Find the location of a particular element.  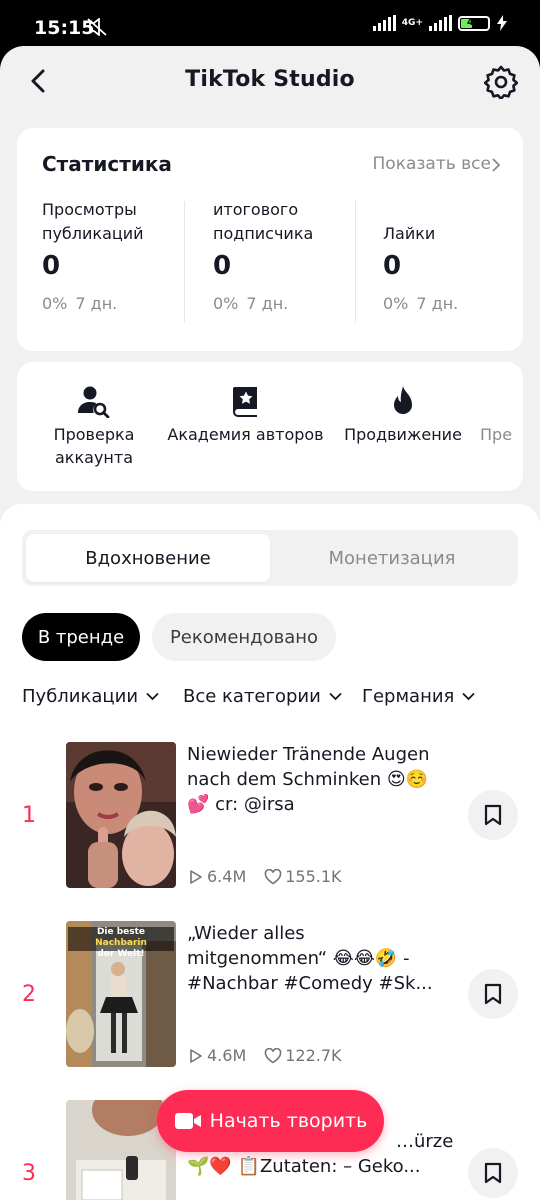

filter-region-label: Германия is located at coordinates (408, 696).